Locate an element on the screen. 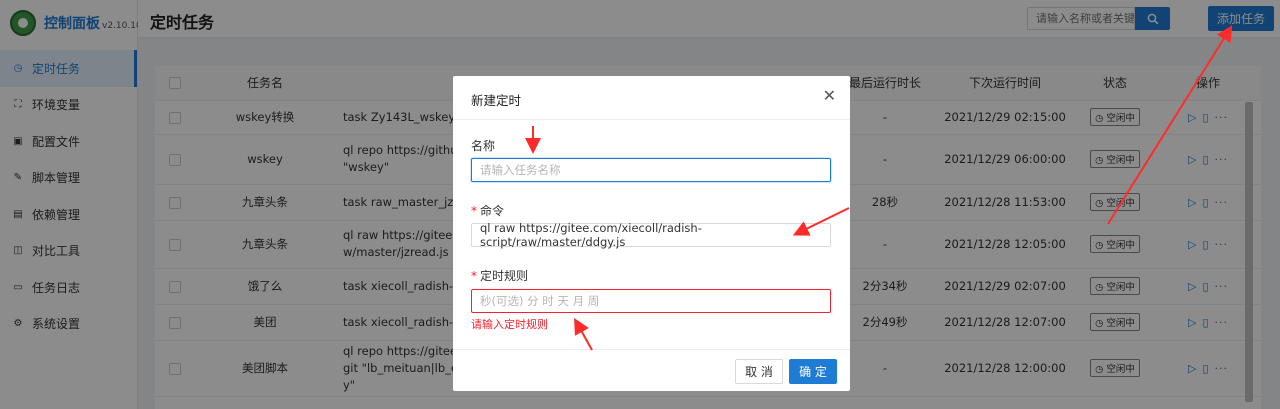  name-label: 名称 is located at coordinates (483, 146).